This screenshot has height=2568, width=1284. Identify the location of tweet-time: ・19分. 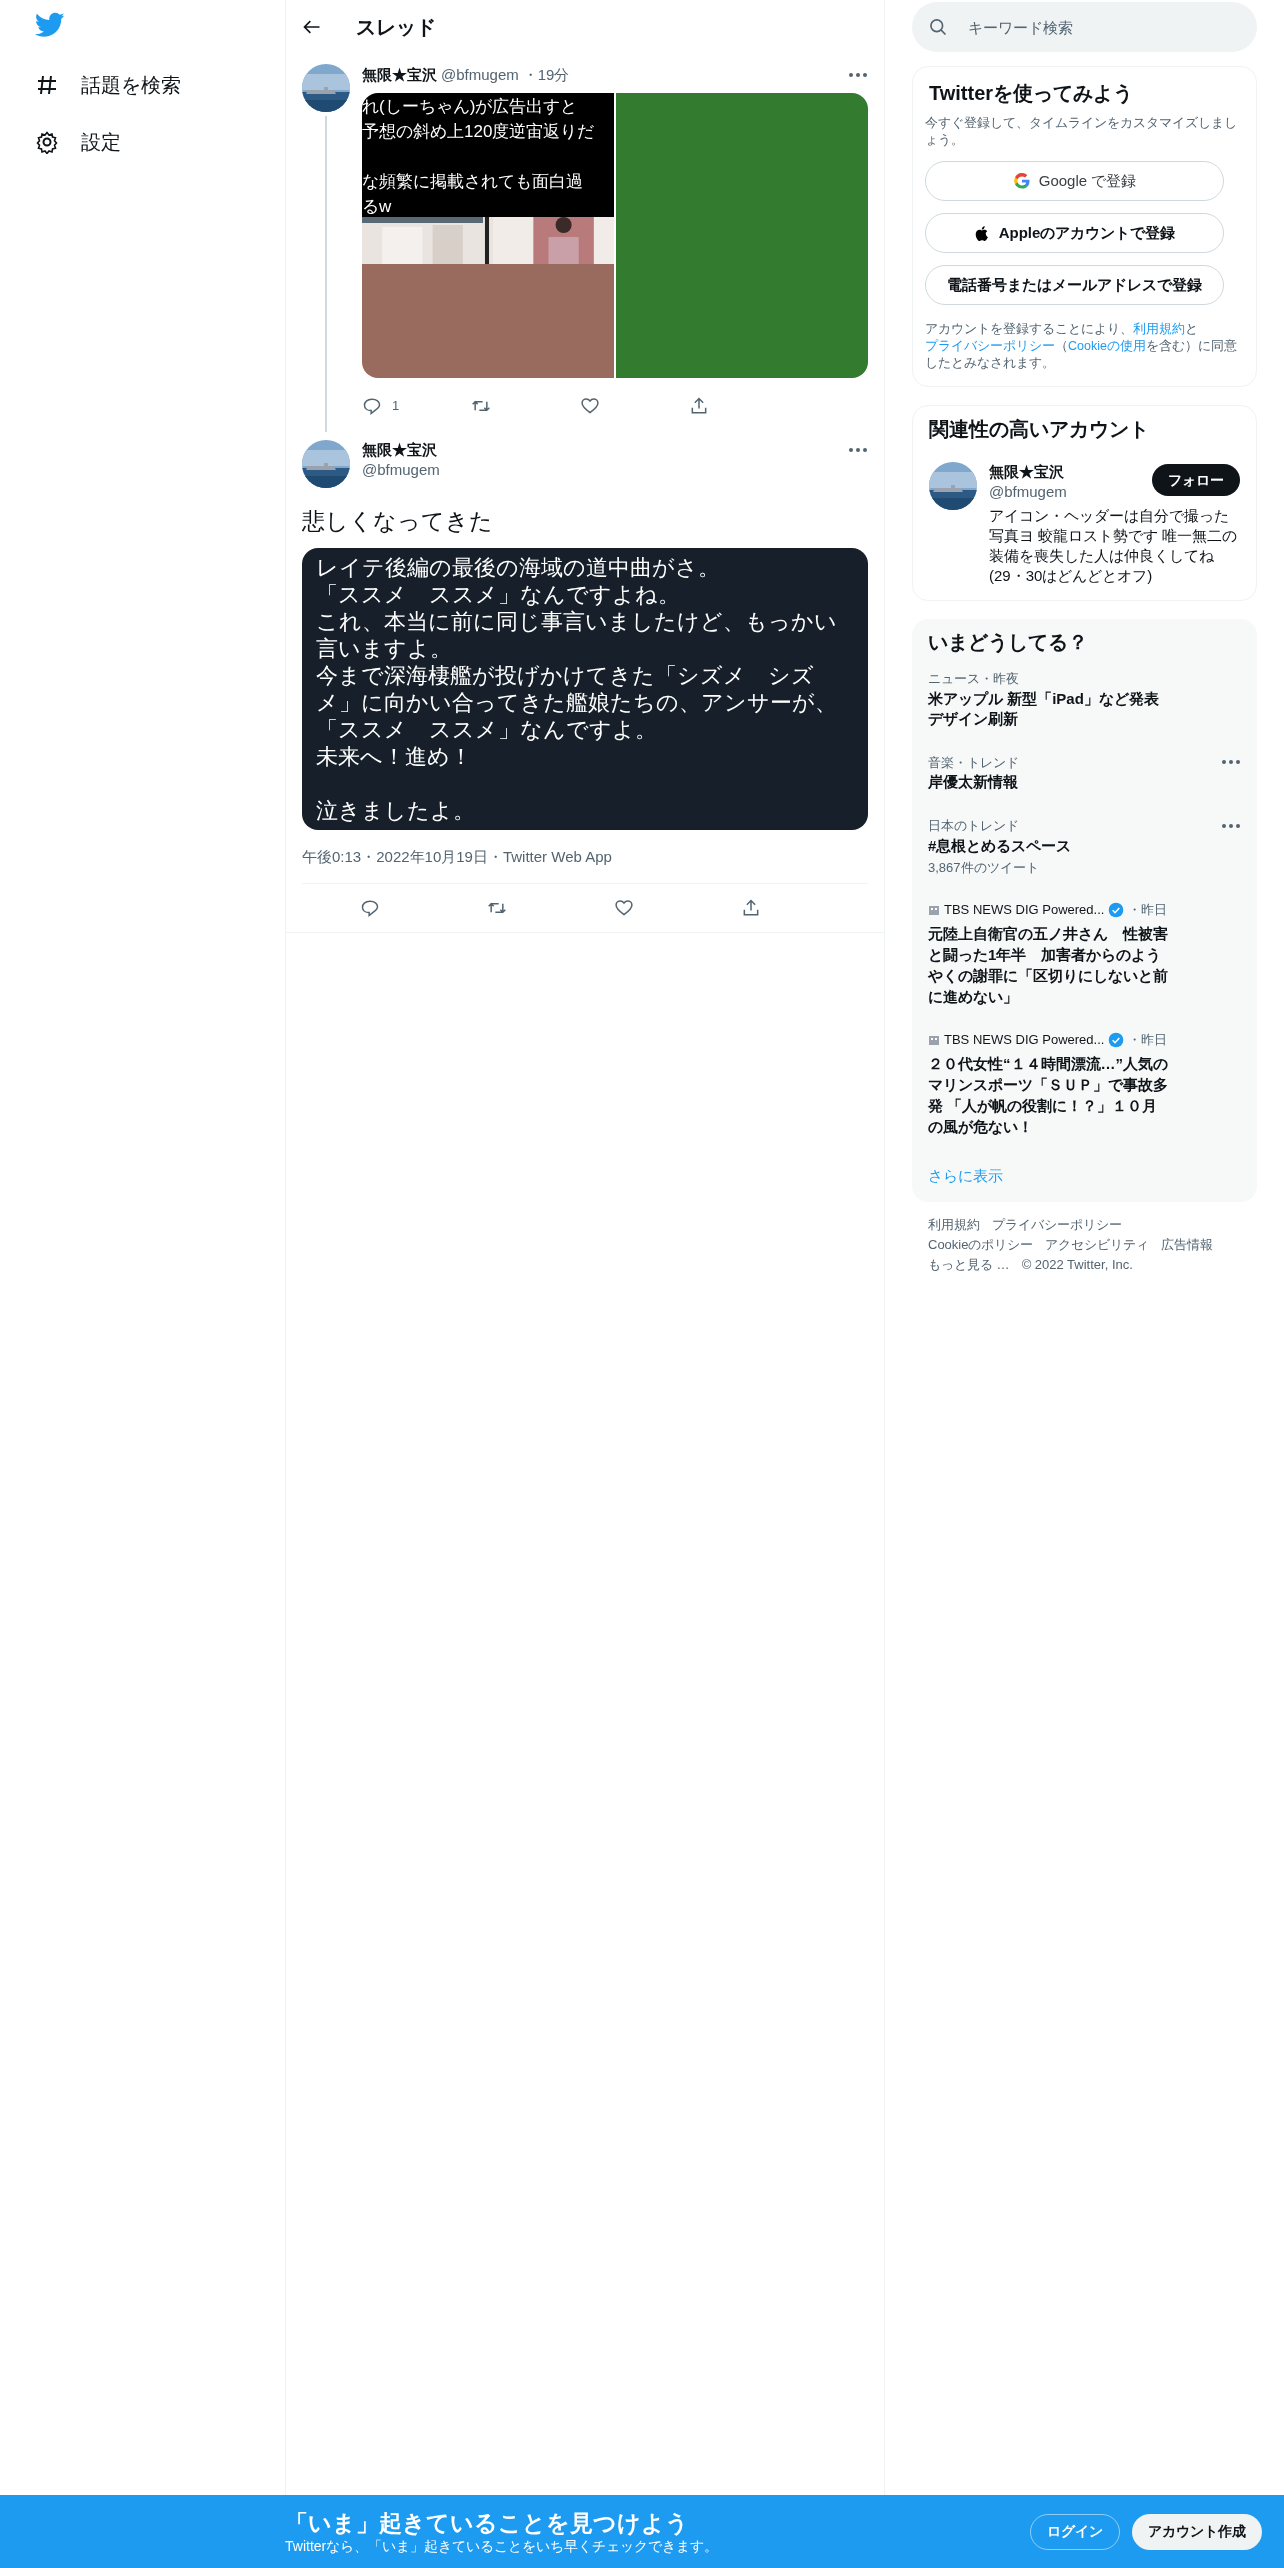
(546, 75).